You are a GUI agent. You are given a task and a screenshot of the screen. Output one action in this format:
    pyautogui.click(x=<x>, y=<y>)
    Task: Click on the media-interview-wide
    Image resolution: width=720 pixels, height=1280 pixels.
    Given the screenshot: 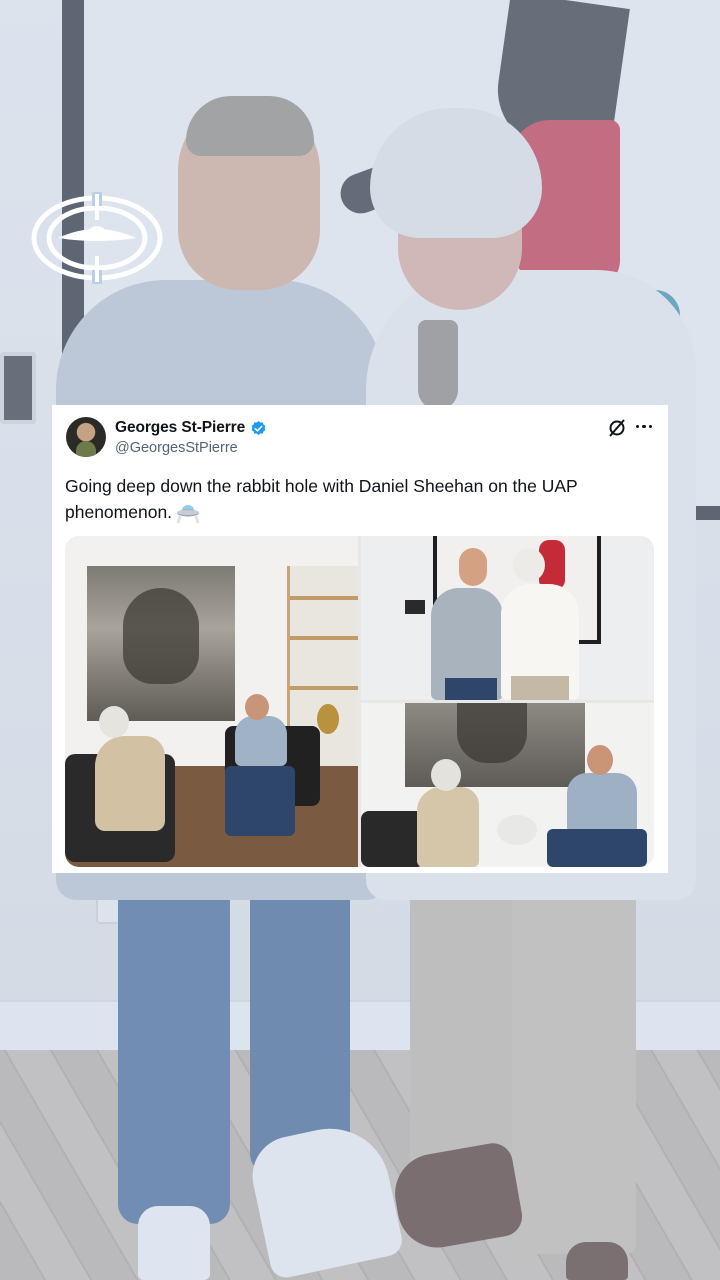 What is the action you would take?
    pyautogui.click(x=211, y=701)
    